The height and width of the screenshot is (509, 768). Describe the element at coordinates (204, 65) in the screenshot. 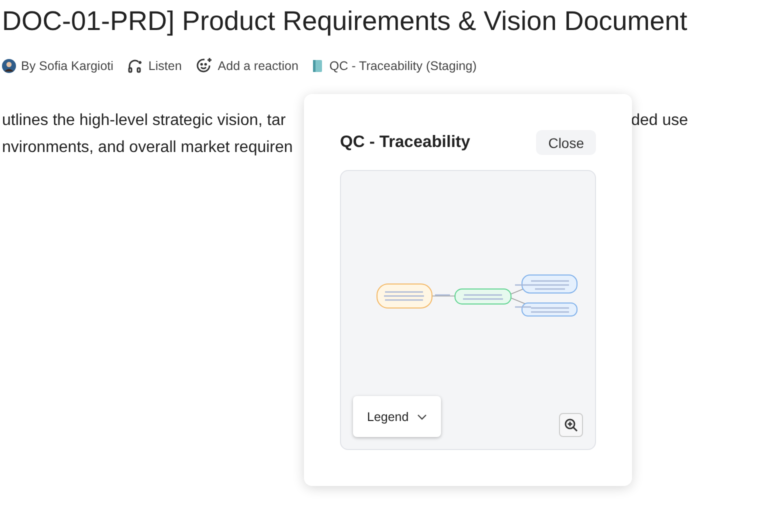

I see `smiley-plus-icon` at that location.